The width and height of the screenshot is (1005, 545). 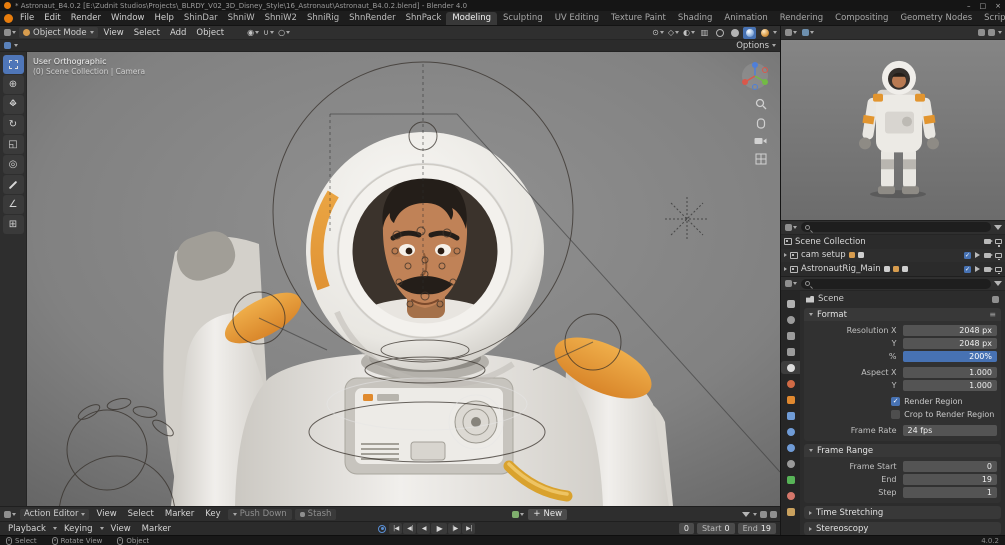 What do you see at coordinates (756, 46) in the screenshot?
I see `options-dropdown: Options` at bounding box center [756, 46].